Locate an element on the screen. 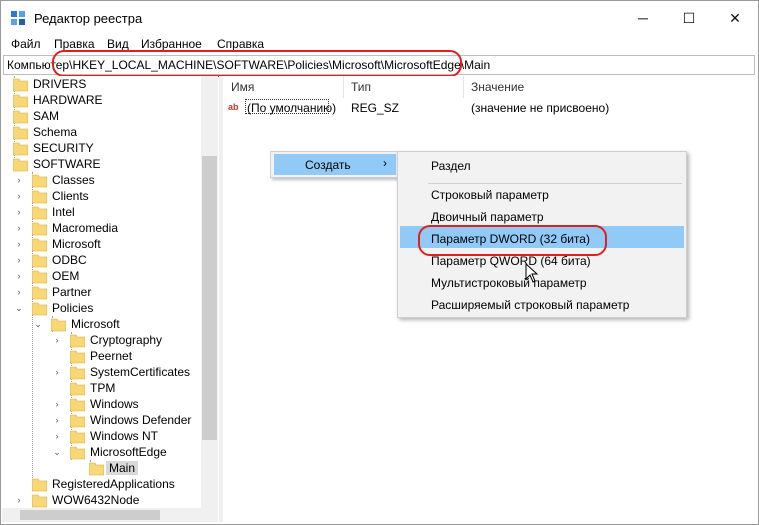 The image size is (759, 525). submenu-item-multistring: Мультистроковый параметр is located at coordinates (509, 283).